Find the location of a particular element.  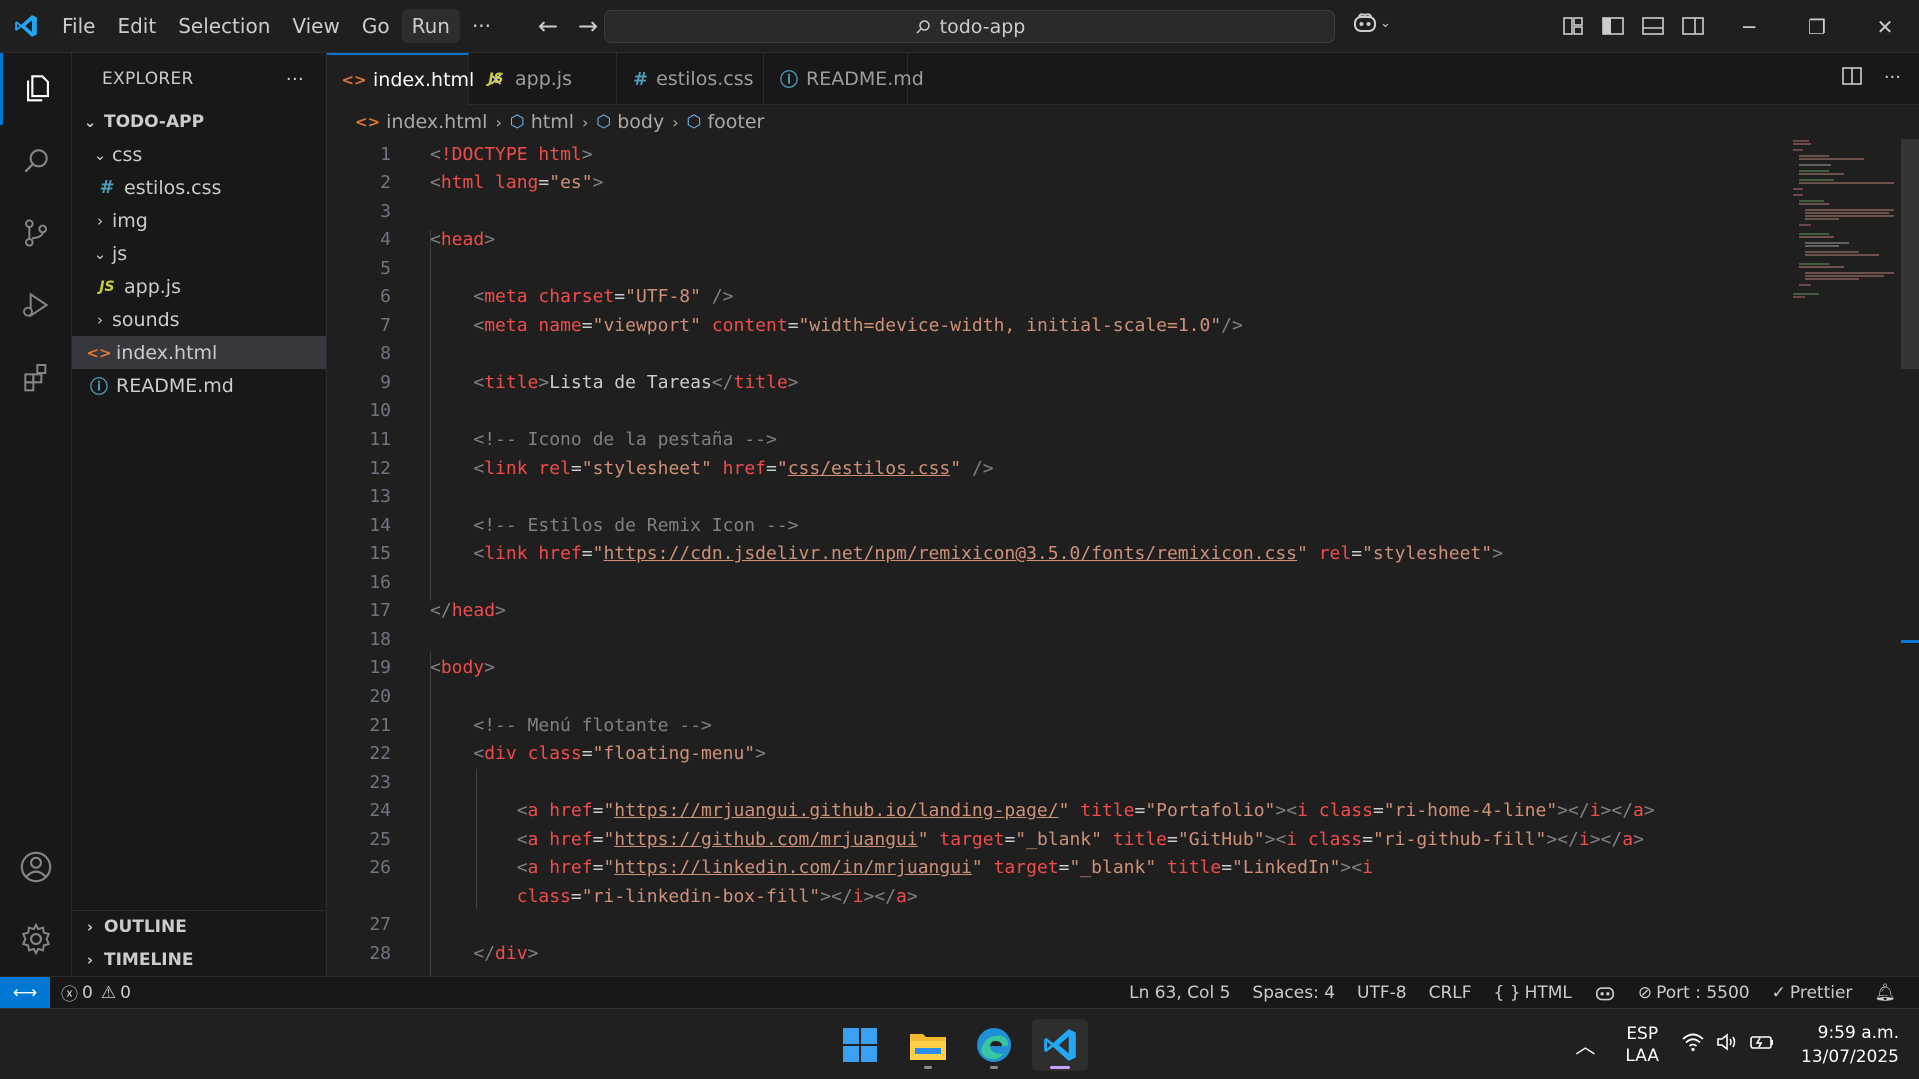

remote-indicator-icon: ⟷ is located at coordinates (25, 992).